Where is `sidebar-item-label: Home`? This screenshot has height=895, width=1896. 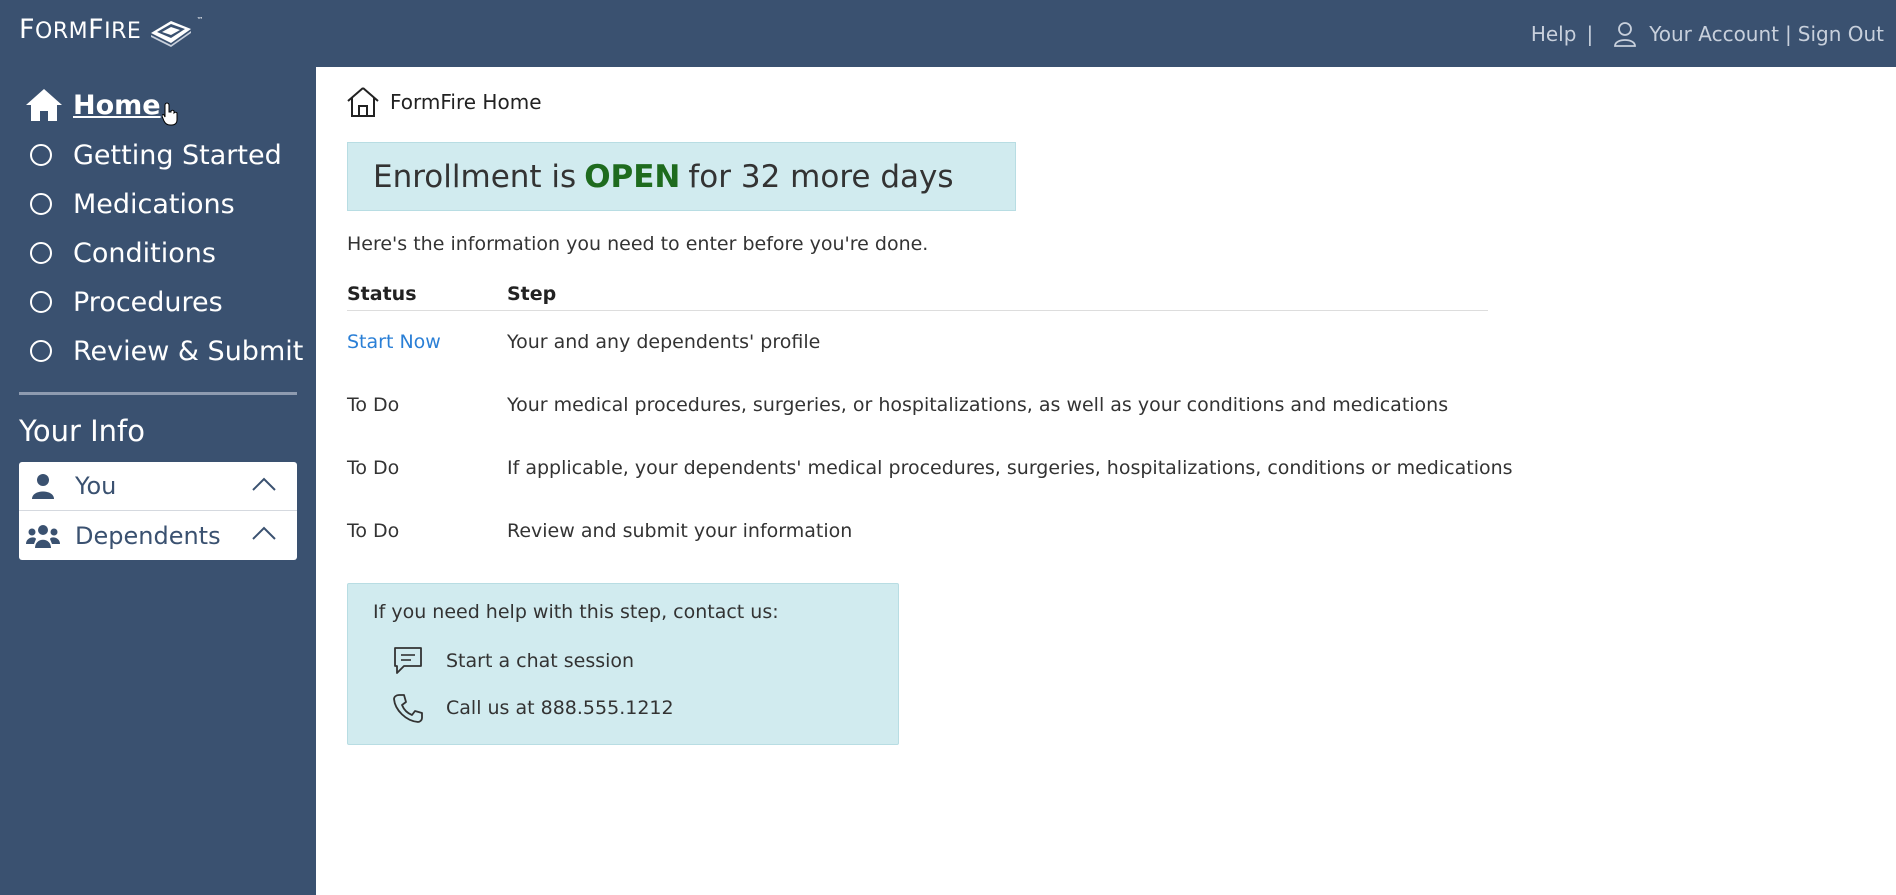 sidebar-item-label: Home is located at coordinates (117, 105).